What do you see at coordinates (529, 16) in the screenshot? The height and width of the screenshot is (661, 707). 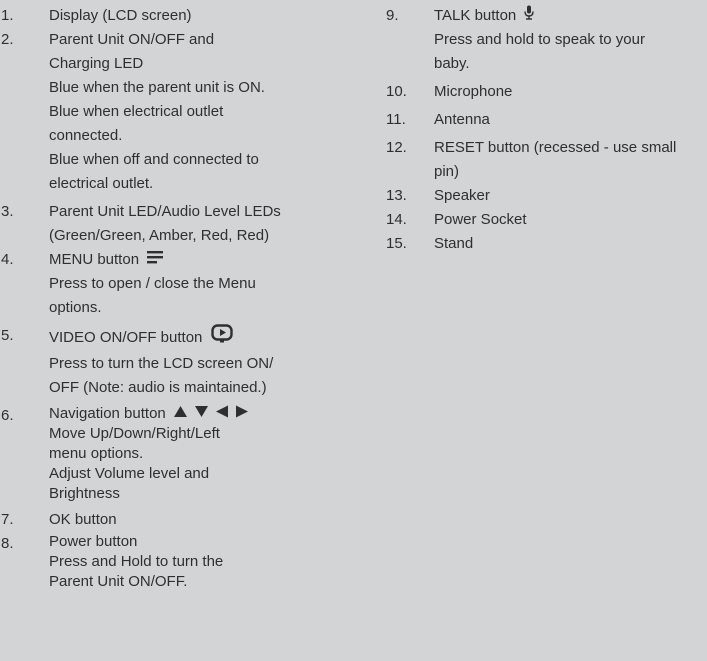 I see `microphone-icon` at bounding box center [529, 16].